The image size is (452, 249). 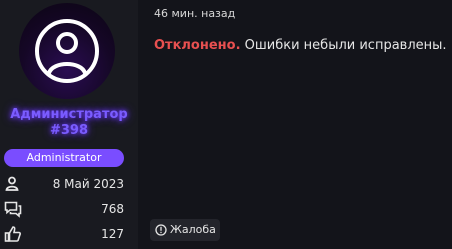 I want to click on stat-joined-value: 8 Май 2023, so click(x=88, y=184).